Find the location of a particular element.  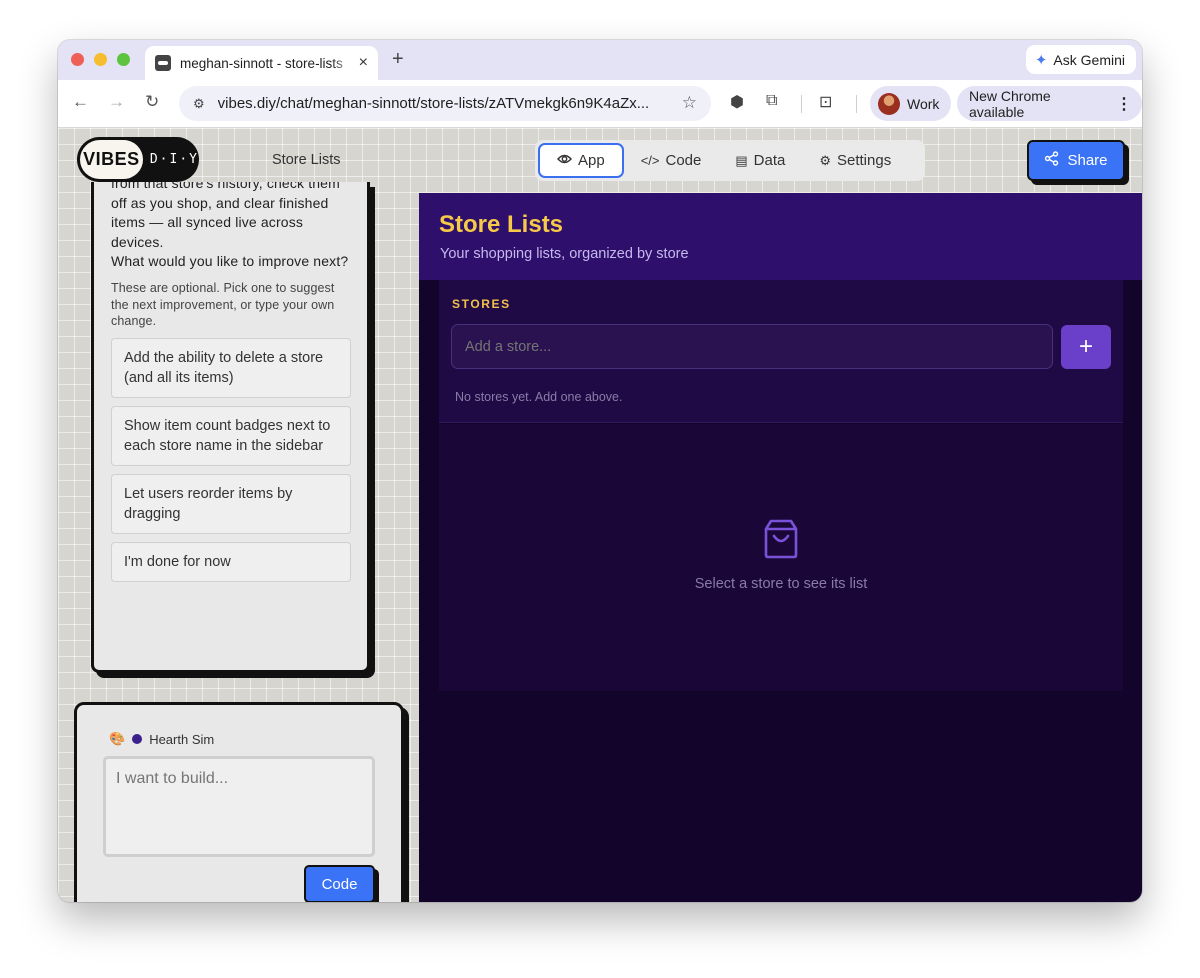

stores-panel: STORES + No stores yet. Add one above. is located at coordinates (781, 351).